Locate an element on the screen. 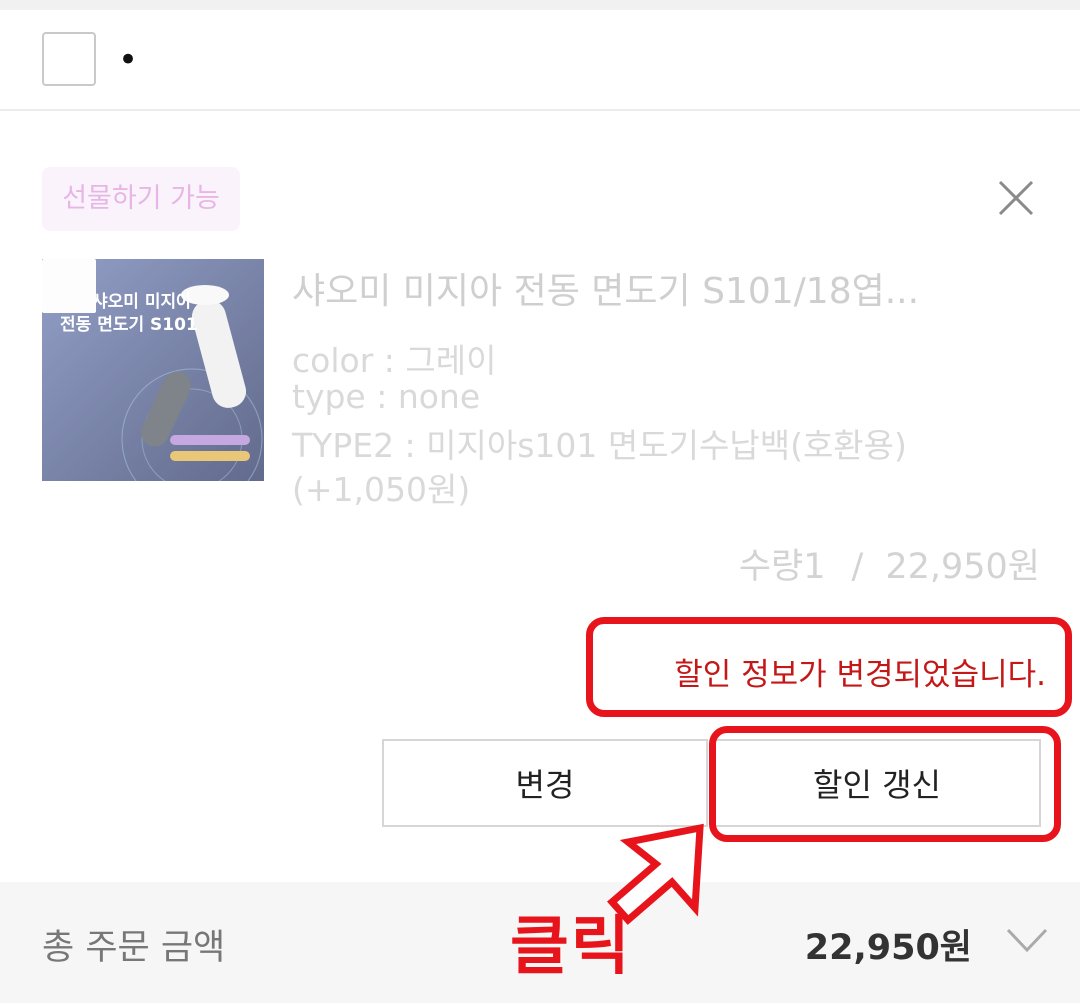  chevron-down-icon is located at coordinates (1027, 940).